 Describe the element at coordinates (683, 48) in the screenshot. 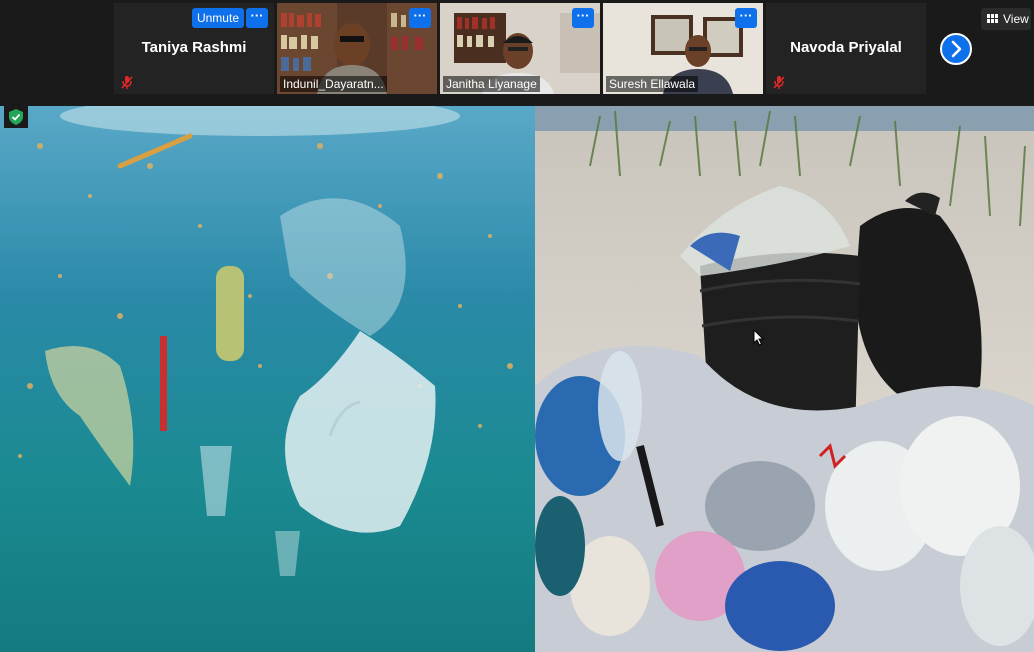

I see `participant-tile-suresh: ··· Suresh Ellawala` at that location.